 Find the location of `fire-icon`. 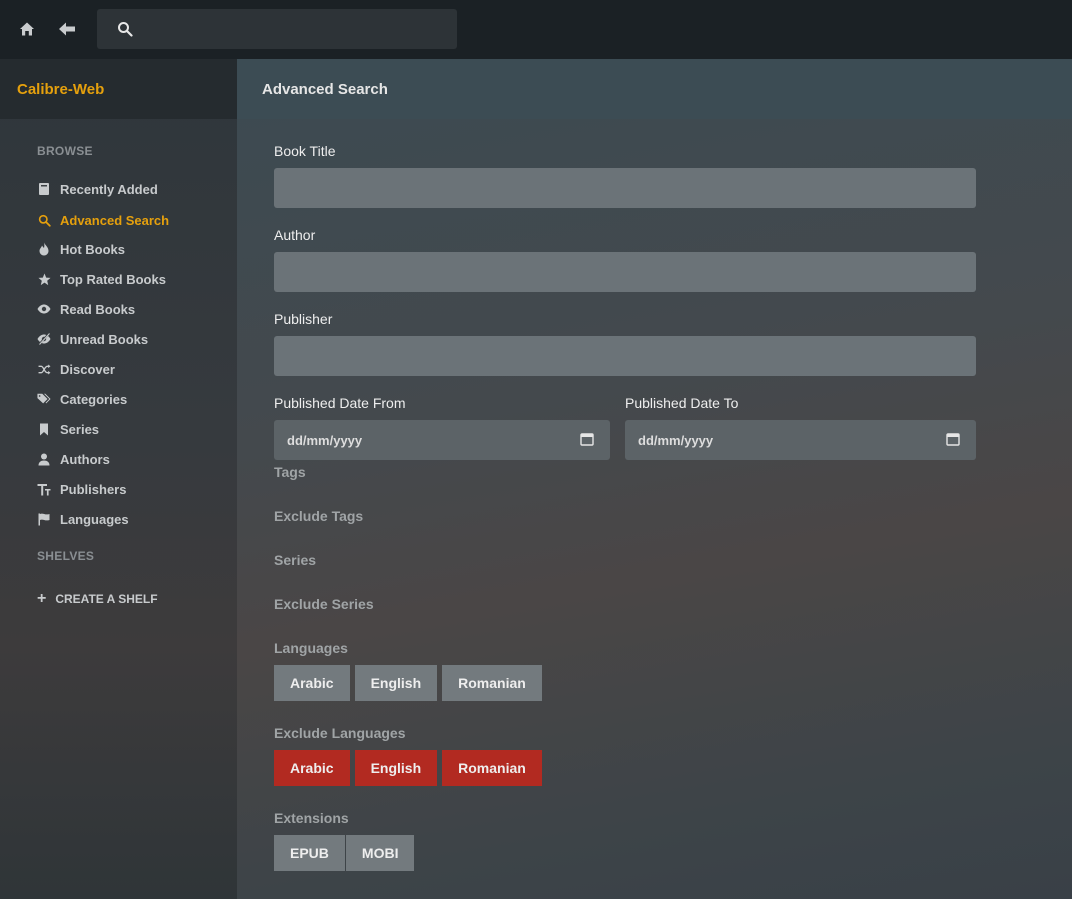

fire-icon is located at coordinates (44, 249).